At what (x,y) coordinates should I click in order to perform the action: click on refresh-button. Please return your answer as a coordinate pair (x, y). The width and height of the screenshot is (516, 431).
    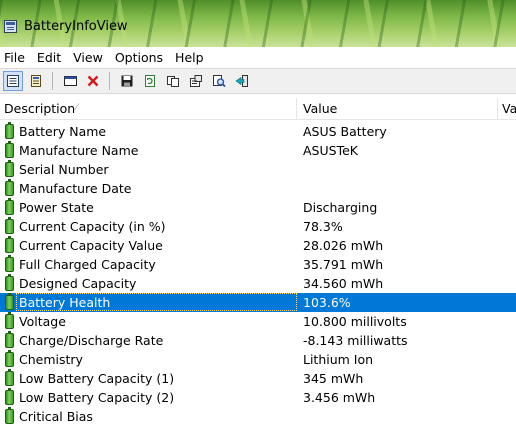
    Looking at the image, I should click on (150, 81).